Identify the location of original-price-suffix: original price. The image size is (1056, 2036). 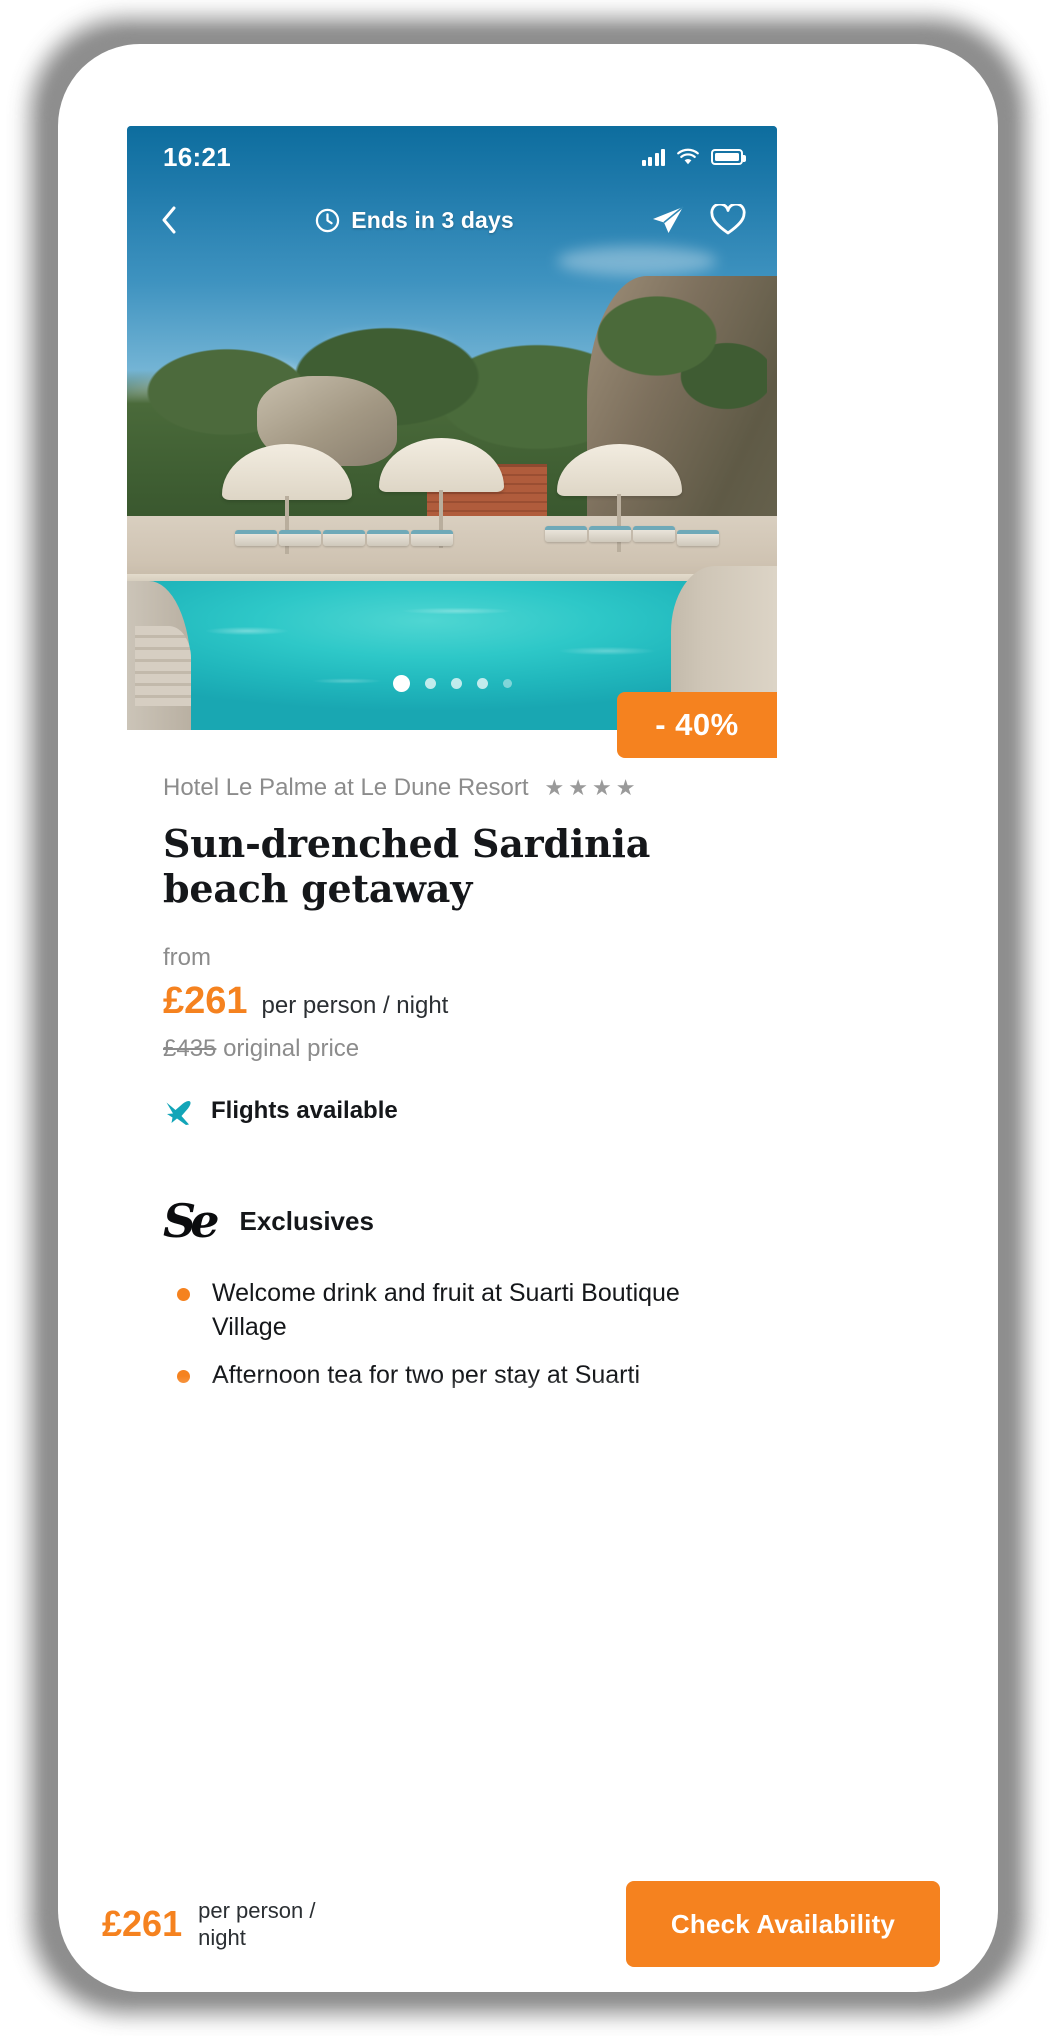
(291, 1048).